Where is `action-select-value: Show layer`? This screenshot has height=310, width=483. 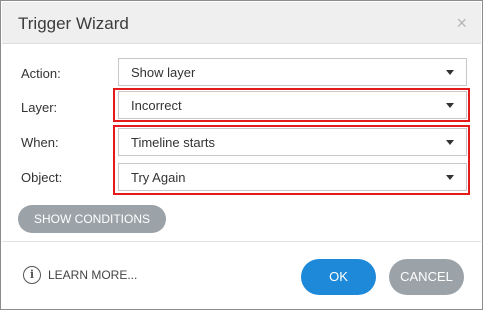
action-select-value: Show layer is located at coordinates (163, 72).